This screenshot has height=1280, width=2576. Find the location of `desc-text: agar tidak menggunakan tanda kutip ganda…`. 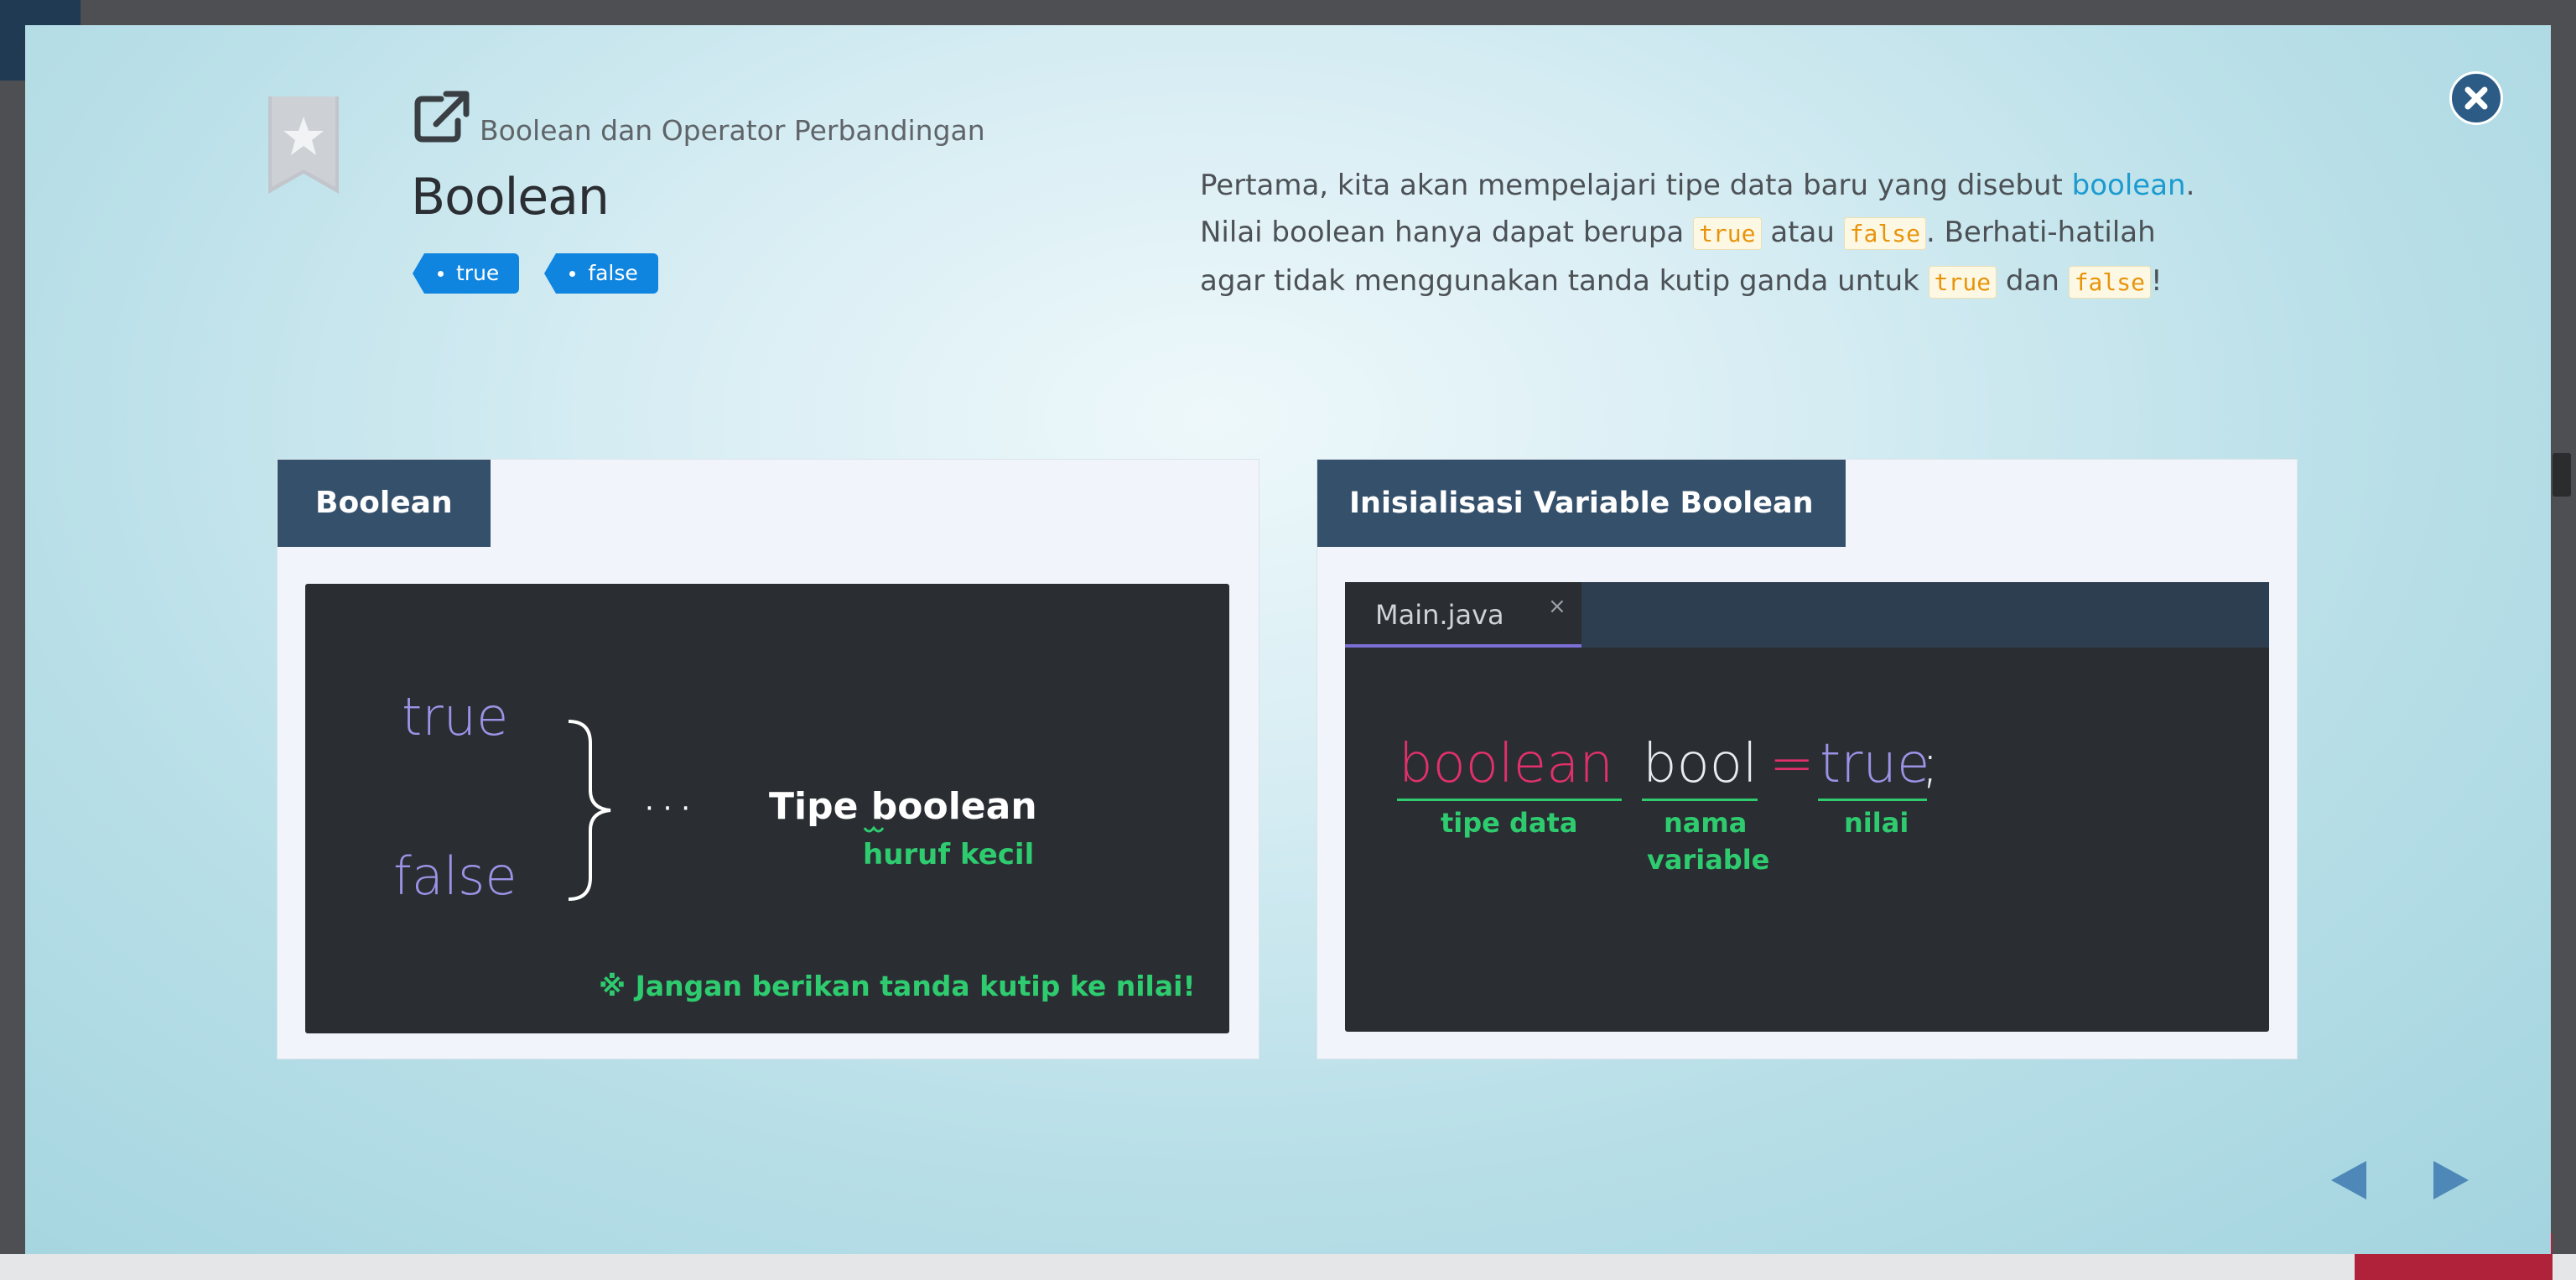

desc-text: agar tidak menggunakan tanda kutip ganda… is located at coordinates (1564, 281).